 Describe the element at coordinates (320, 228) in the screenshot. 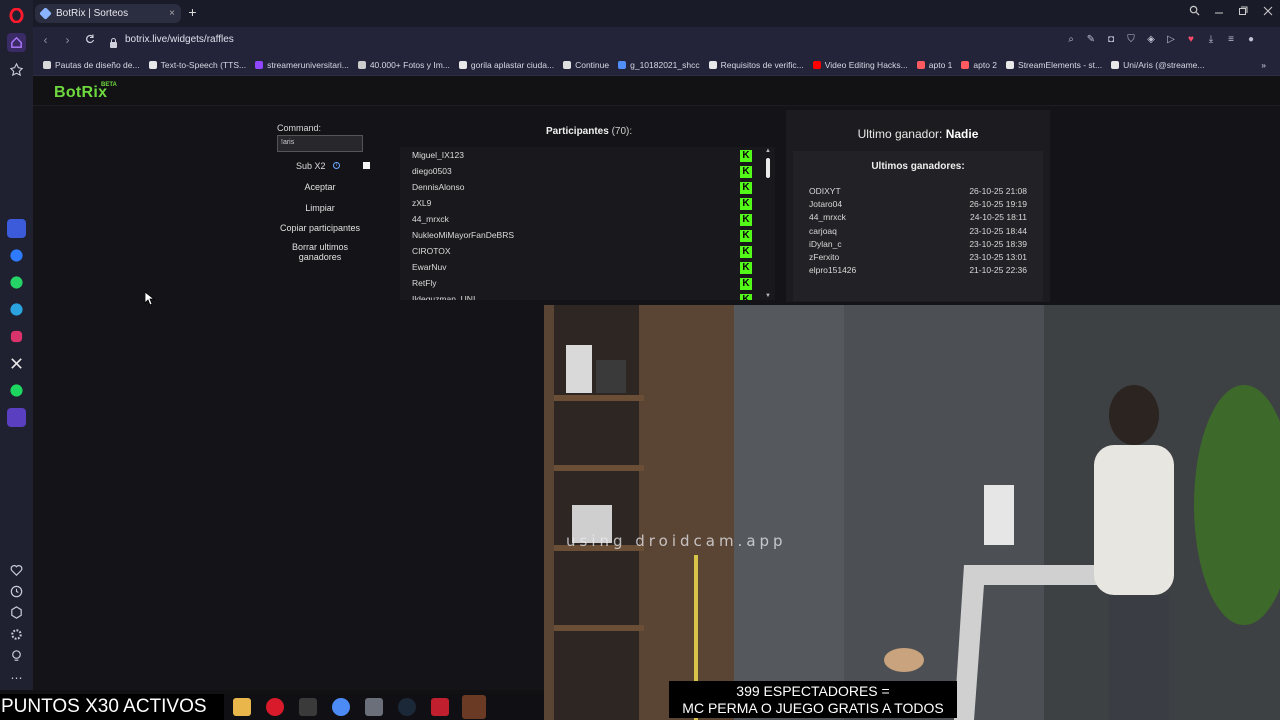

I see `copy-participants-button: Copiar participantes` at that location.